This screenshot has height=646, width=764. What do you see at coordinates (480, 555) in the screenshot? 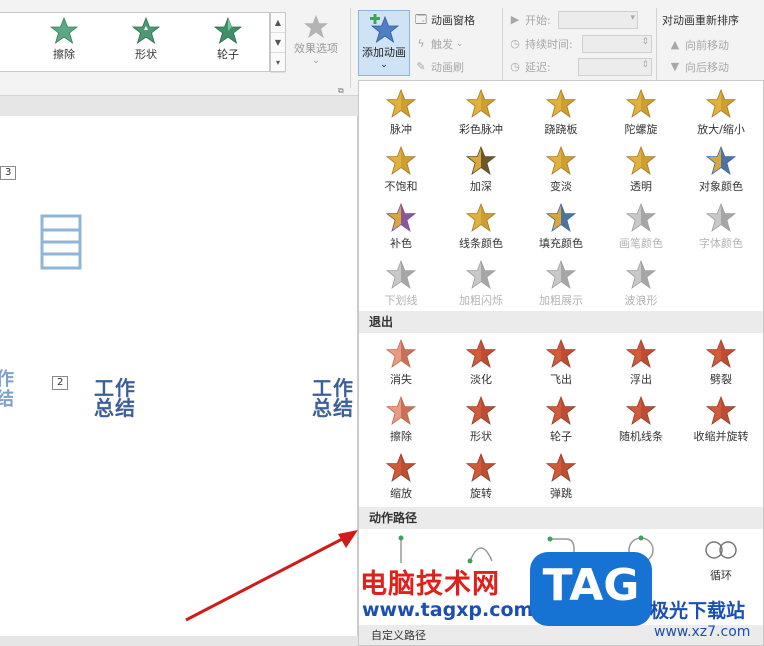
I see `arc-path-icon` at bounding box center [480, 555].